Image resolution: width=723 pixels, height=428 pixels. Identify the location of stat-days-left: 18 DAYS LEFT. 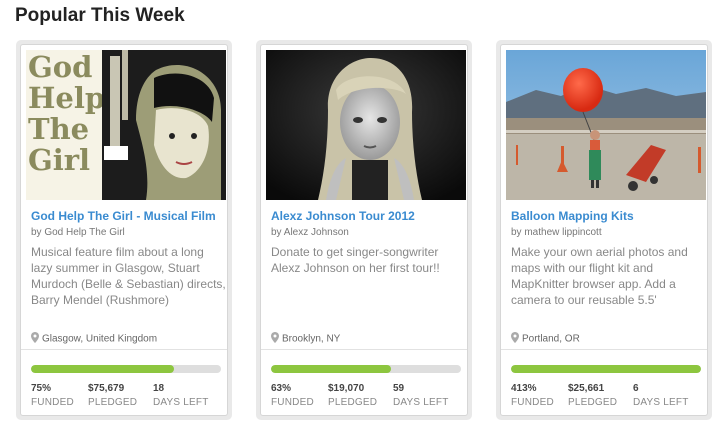
(181, 395).